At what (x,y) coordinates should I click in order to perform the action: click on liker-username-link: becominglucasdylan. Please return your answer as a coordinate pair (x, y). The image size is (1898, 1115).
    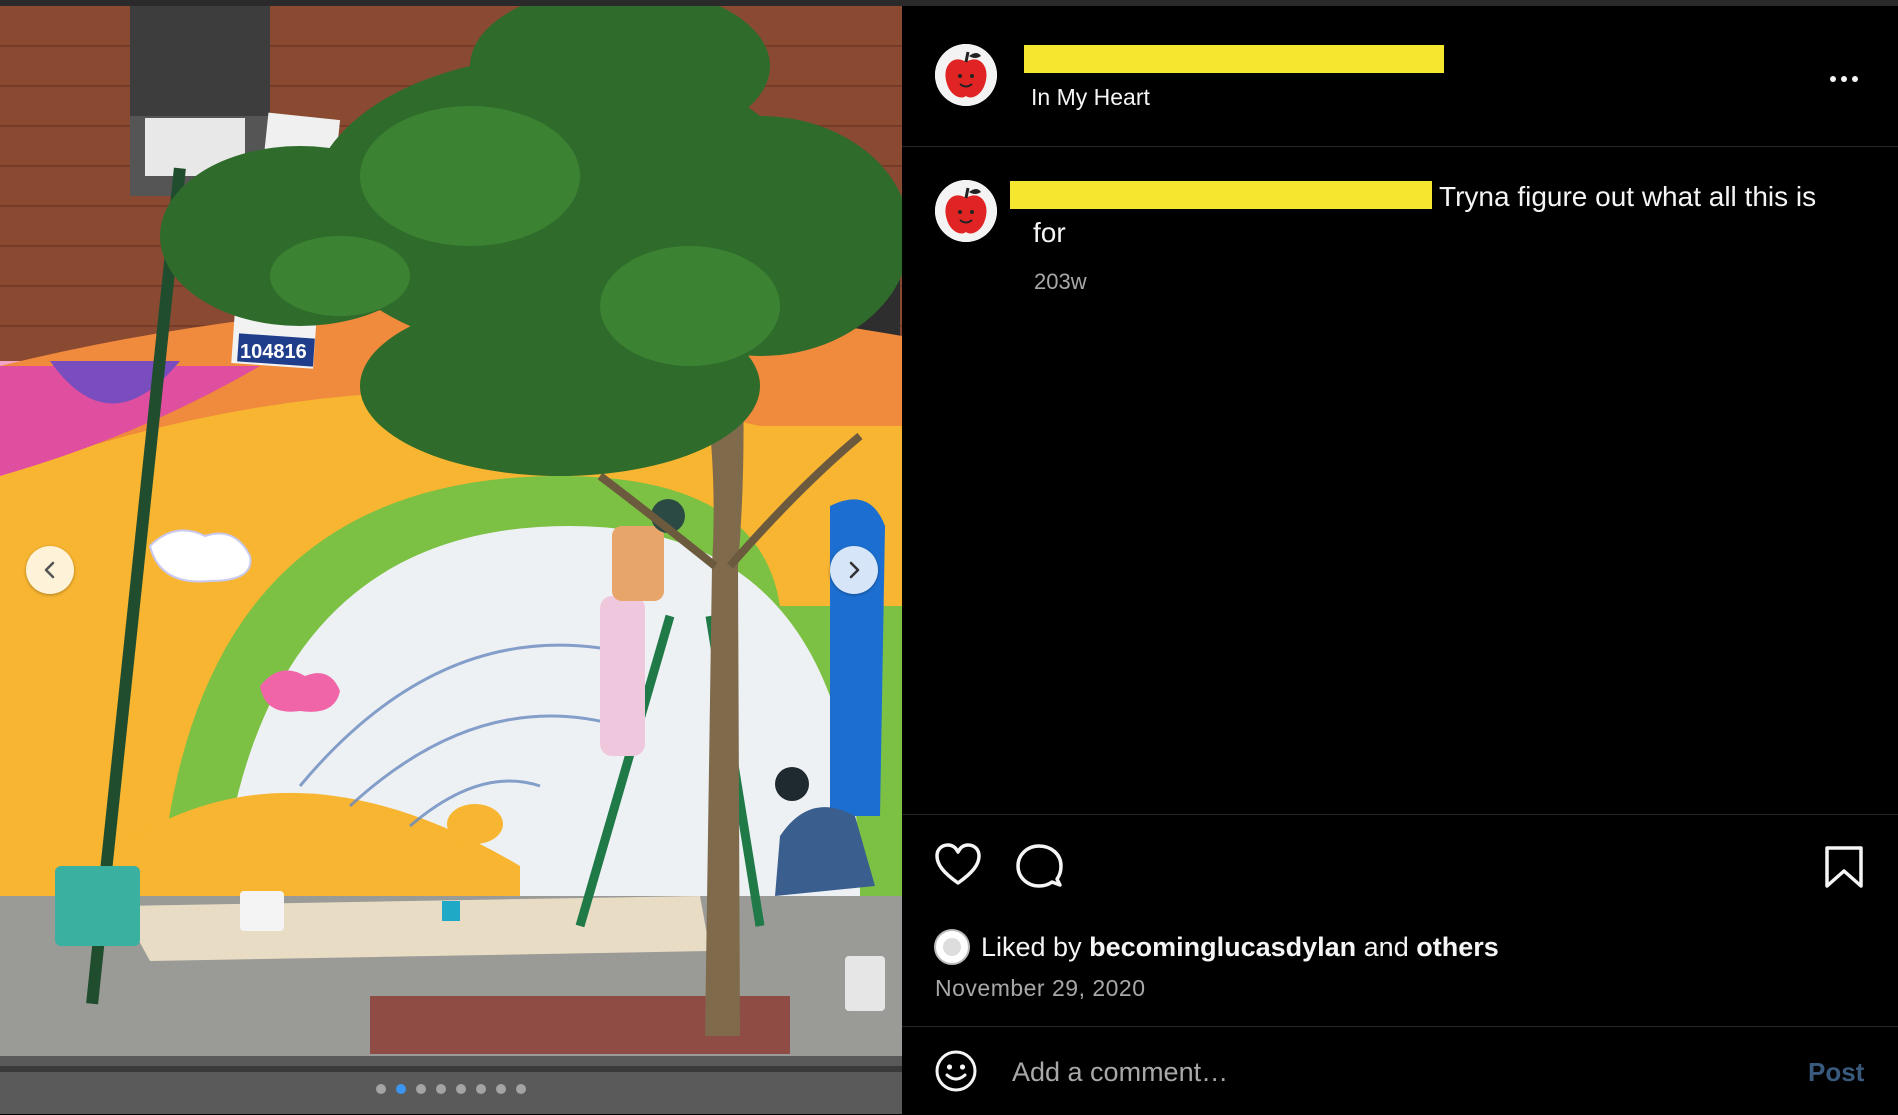
    Looking at the image, I should click on (1222, 947).